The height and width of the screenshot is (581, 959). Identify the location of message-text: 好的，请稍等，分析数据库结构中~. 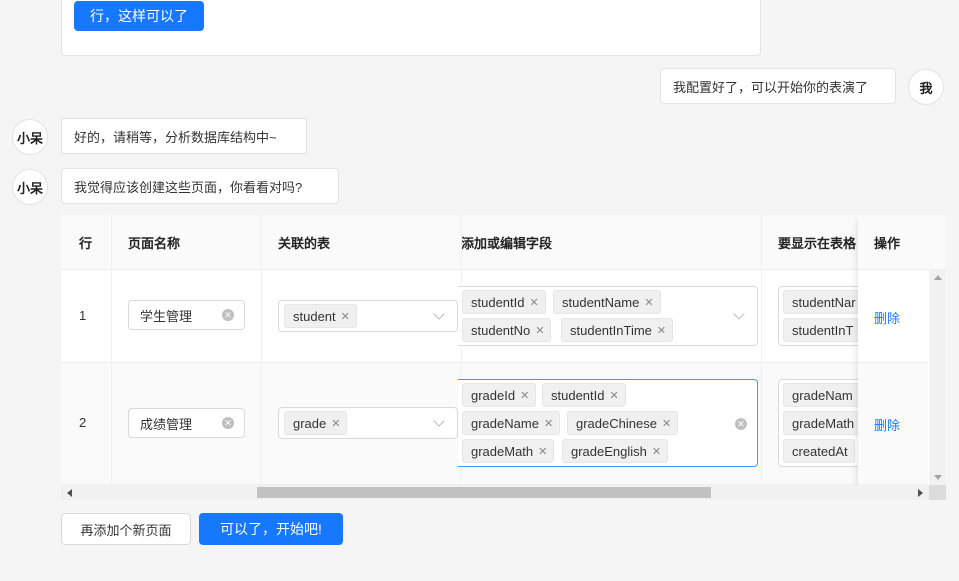
(175, 137).